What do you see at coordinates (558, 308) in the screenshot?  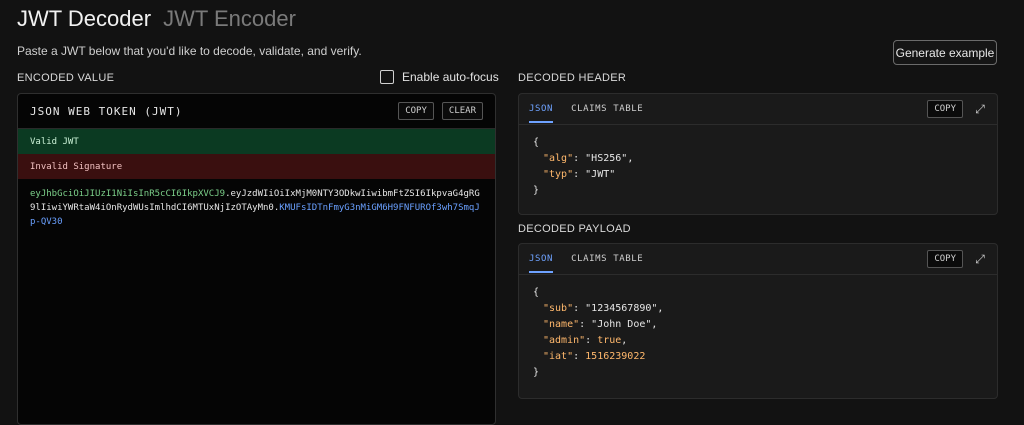 I see `json-key-sub: "sub"` at bounding box center [558, 308].